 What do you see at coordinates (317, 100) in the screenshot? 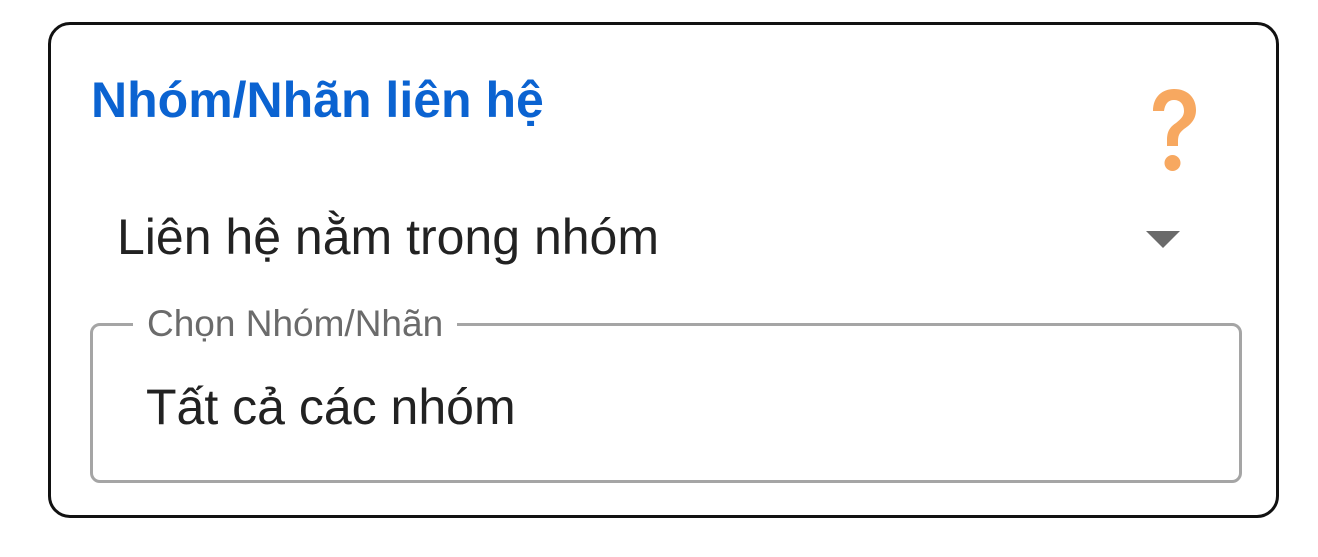
I see `panel-title: Nhóm/Nhãn liên hệ` at bounding box center [317, 100].